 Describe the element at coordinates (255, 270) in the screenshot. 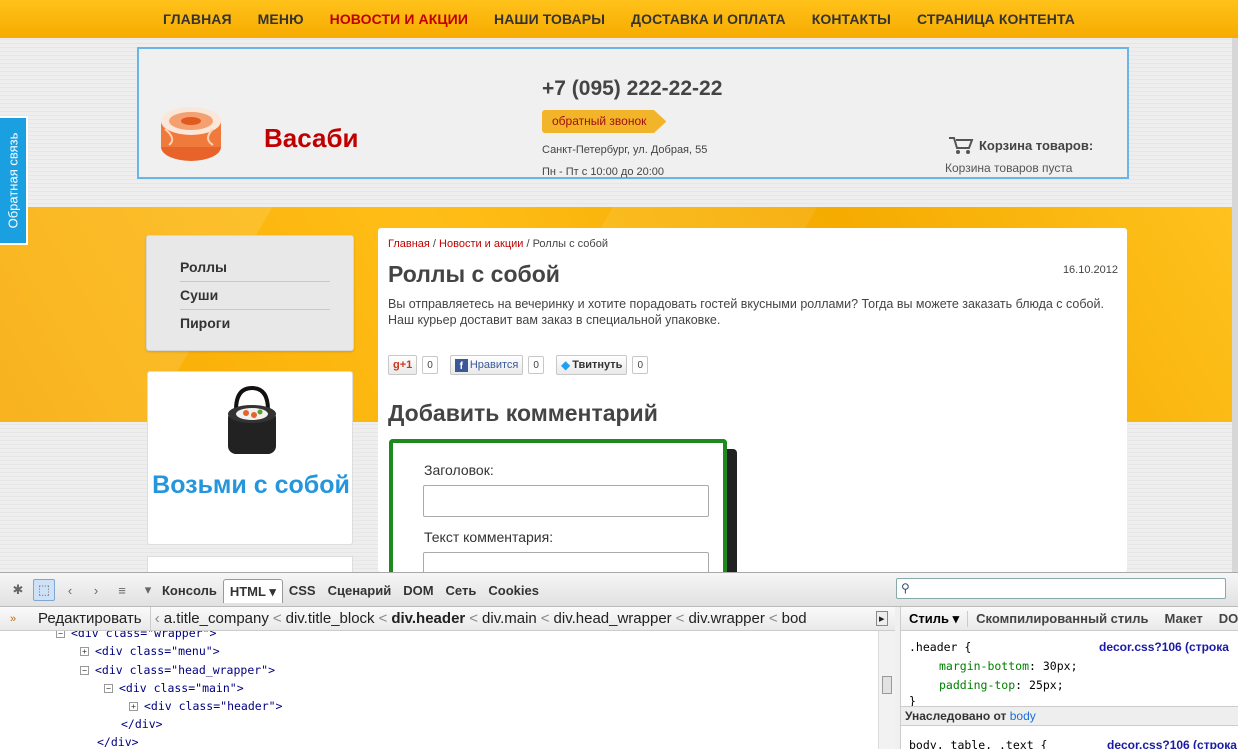

I see `sidebar-item-rolls: Роллы` at that location.